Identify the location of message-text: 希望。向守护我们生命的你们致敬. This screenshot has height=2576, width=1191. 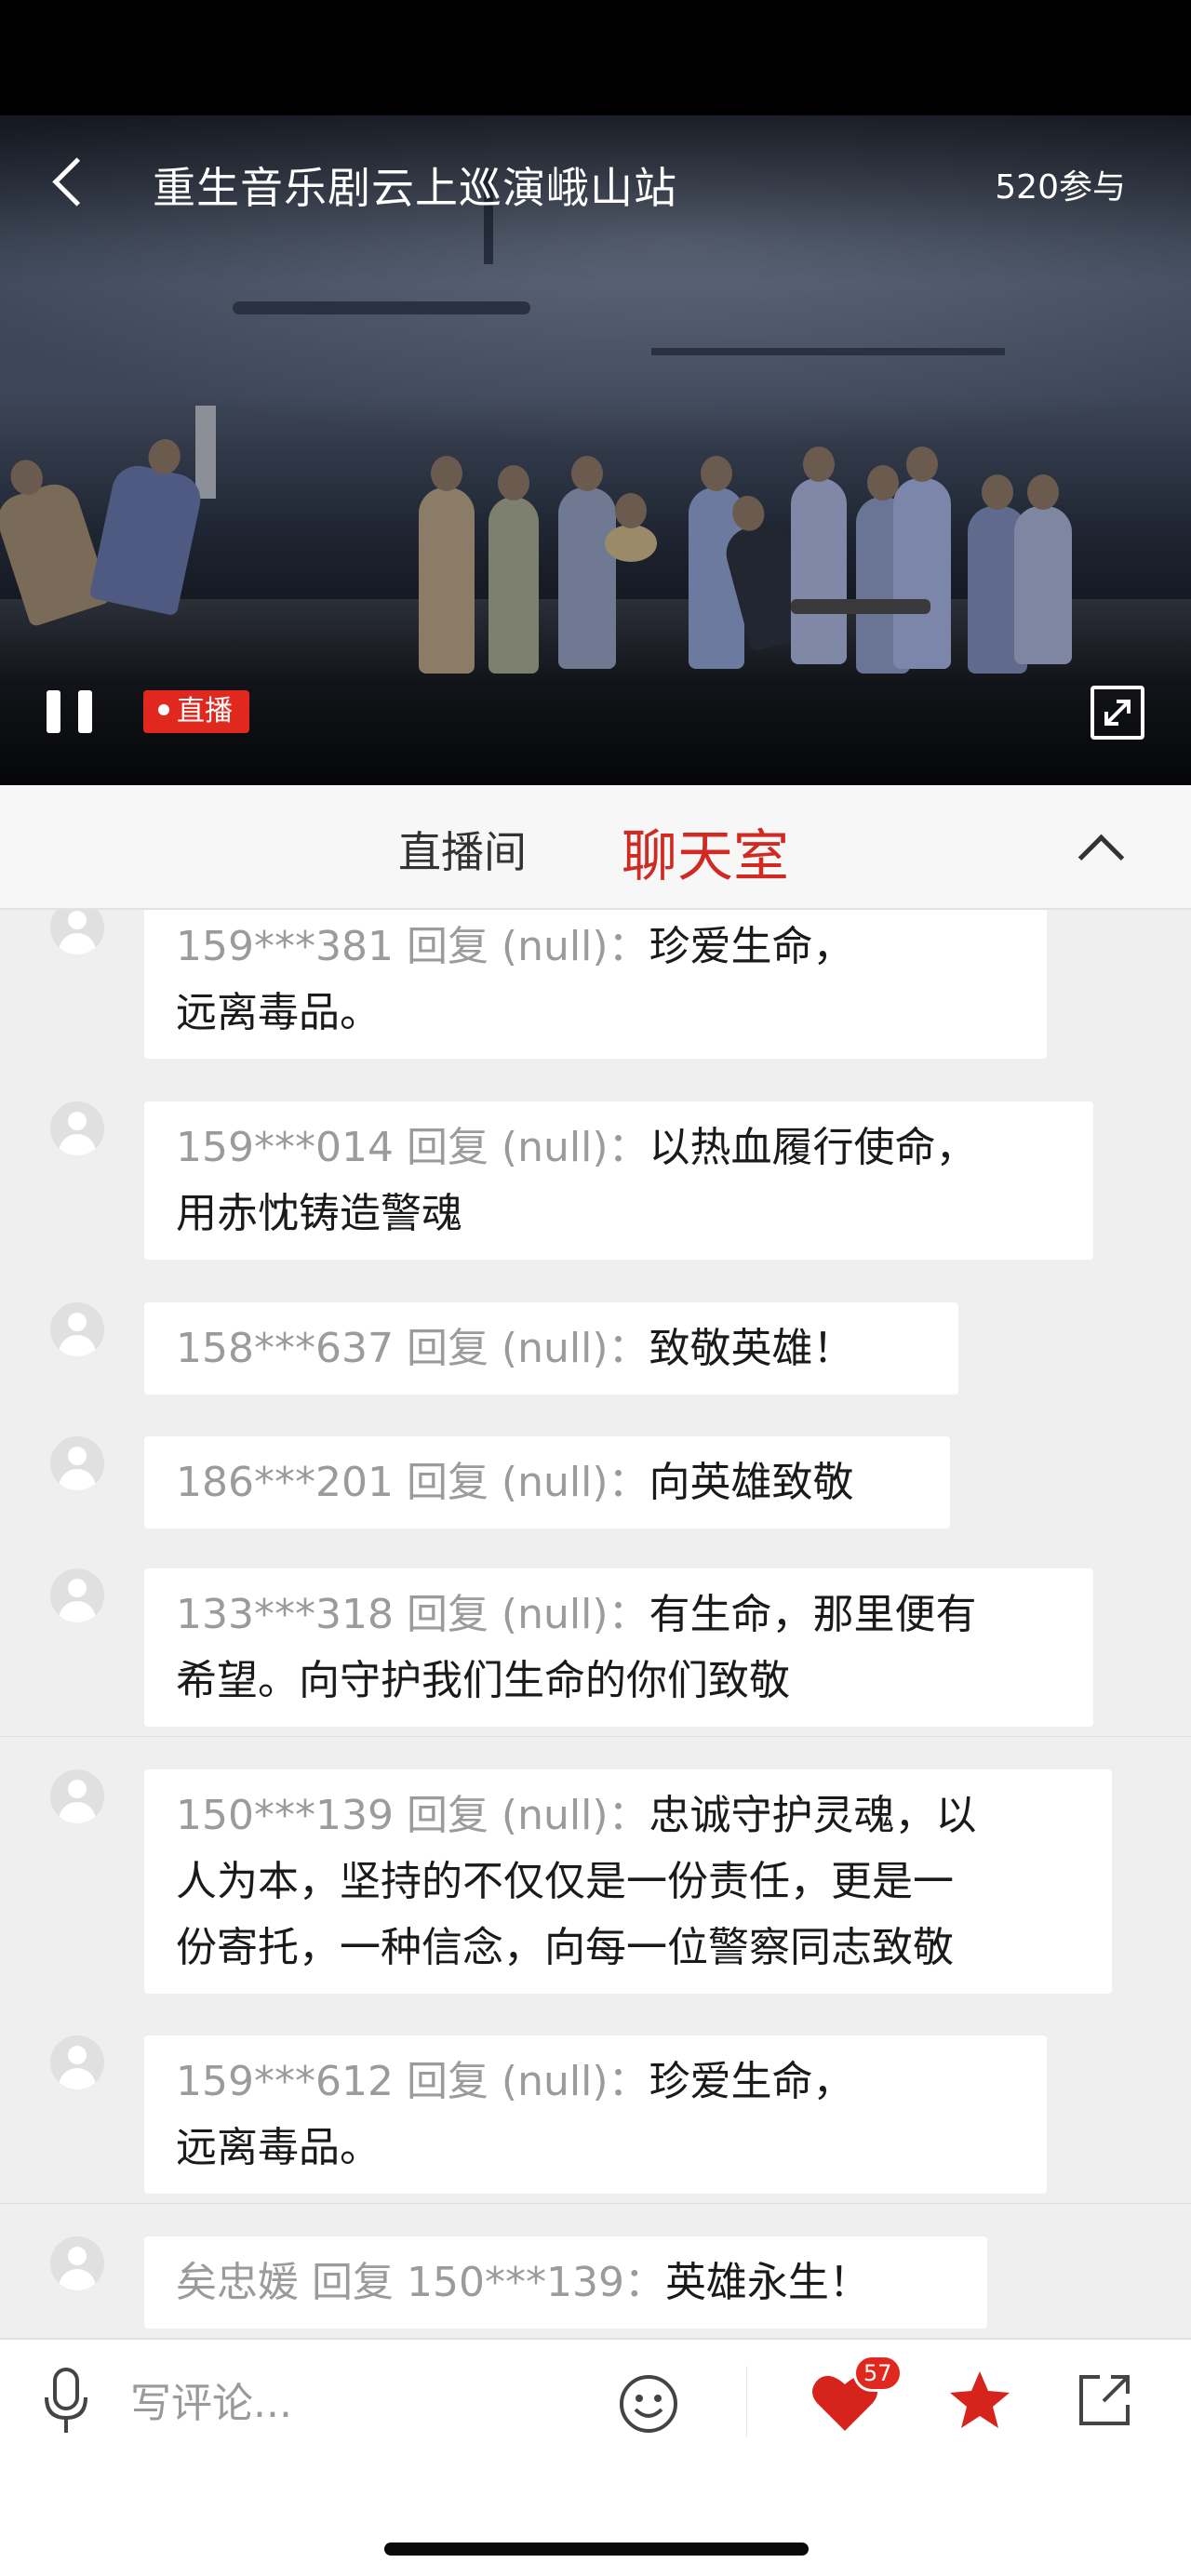
(483, 1680).